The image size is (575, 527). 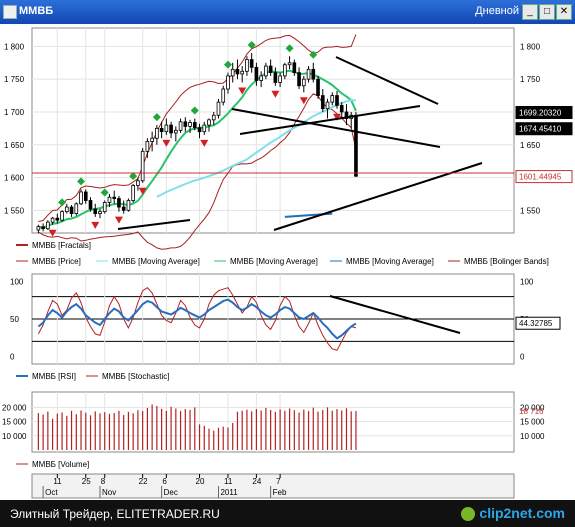 I want to click on maximize-button: □, so click(x=547, y=12).